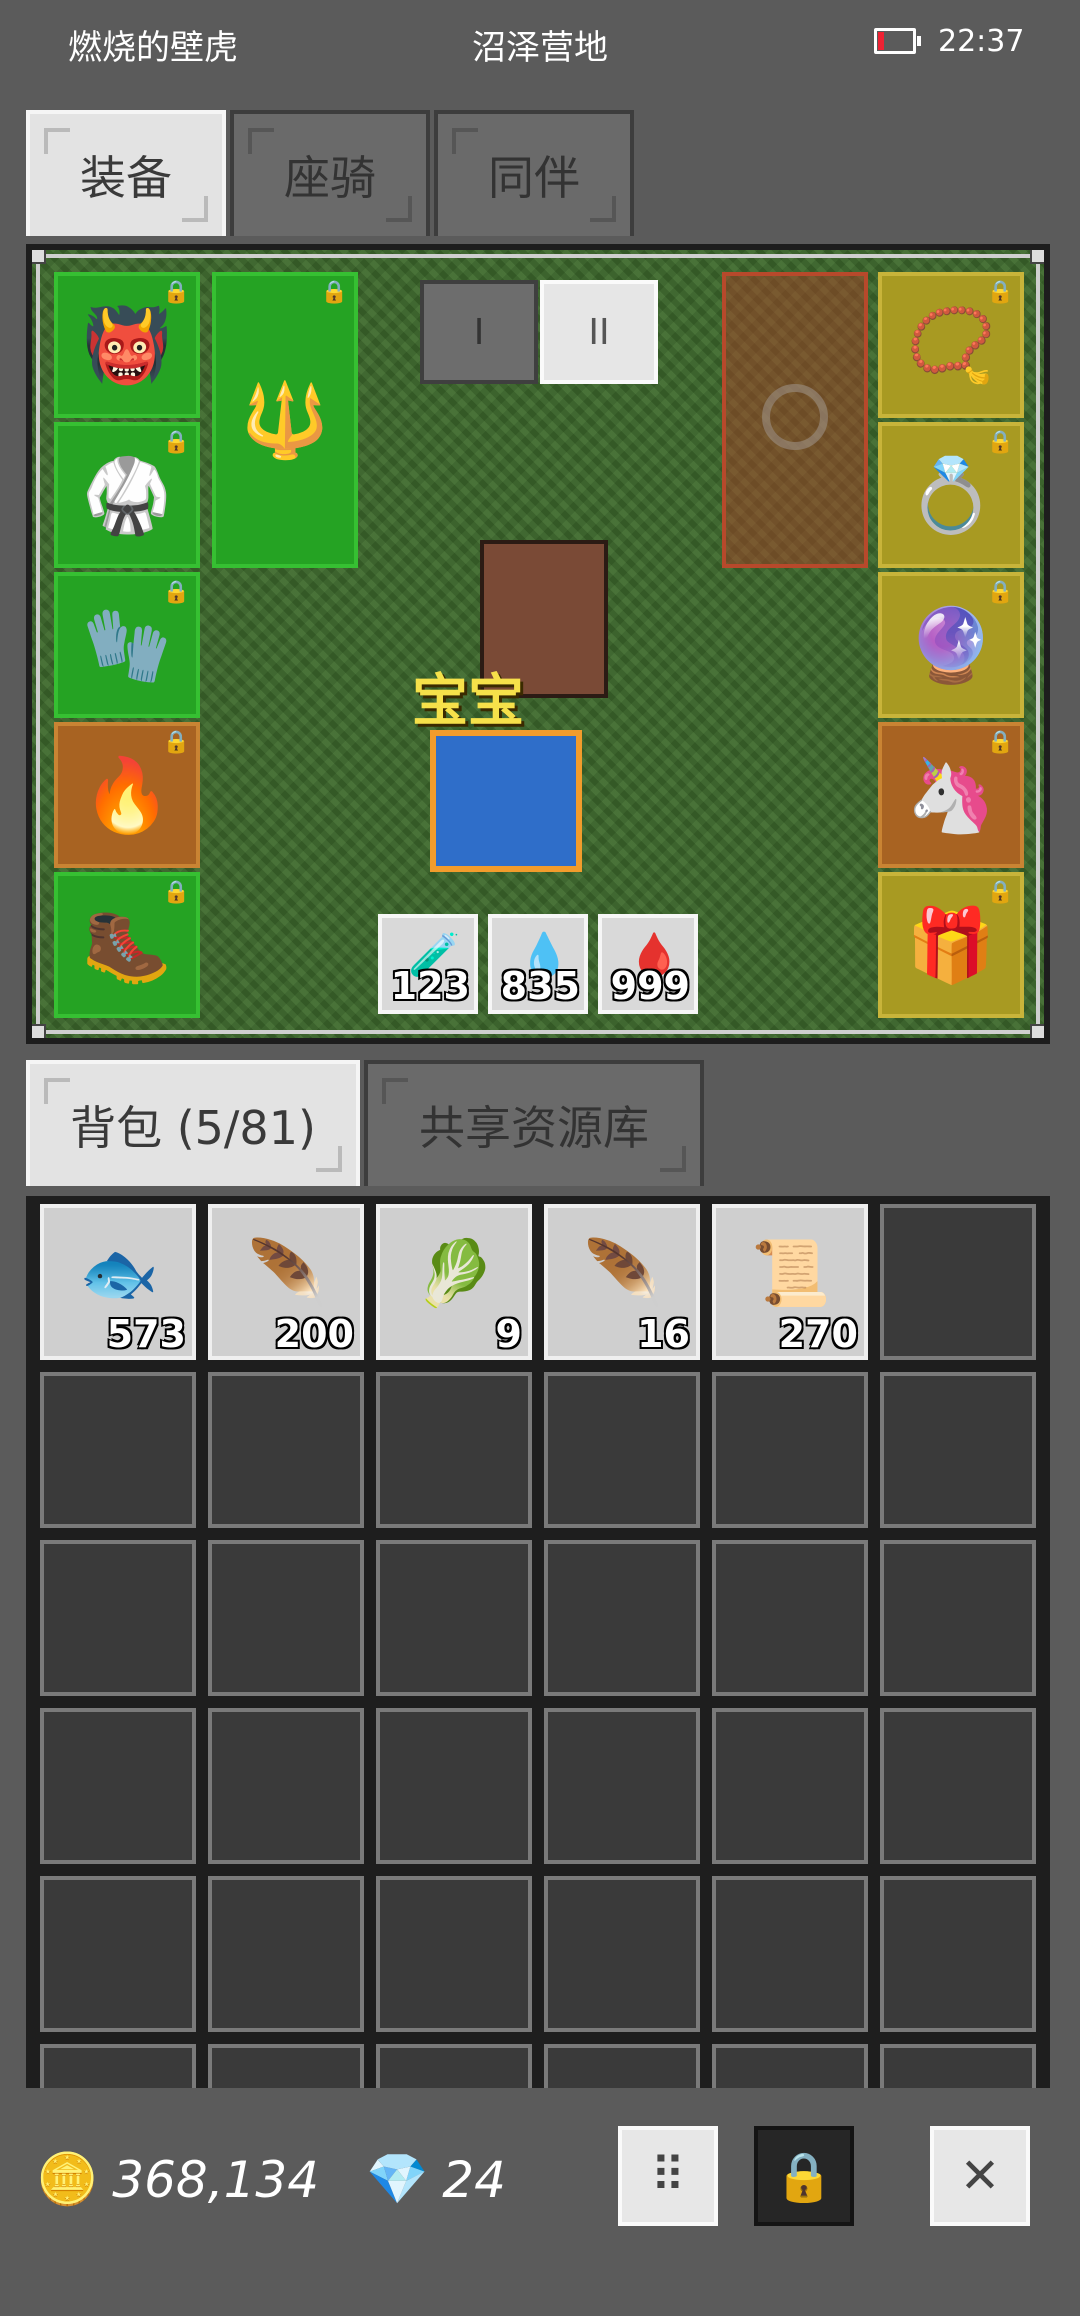 The width and height of the screenshot is (1080, 2316). Describe the element at coordinates (67, 2179) in the screenshot. I see `gold-nuggets-icon: 🪙` at that location.